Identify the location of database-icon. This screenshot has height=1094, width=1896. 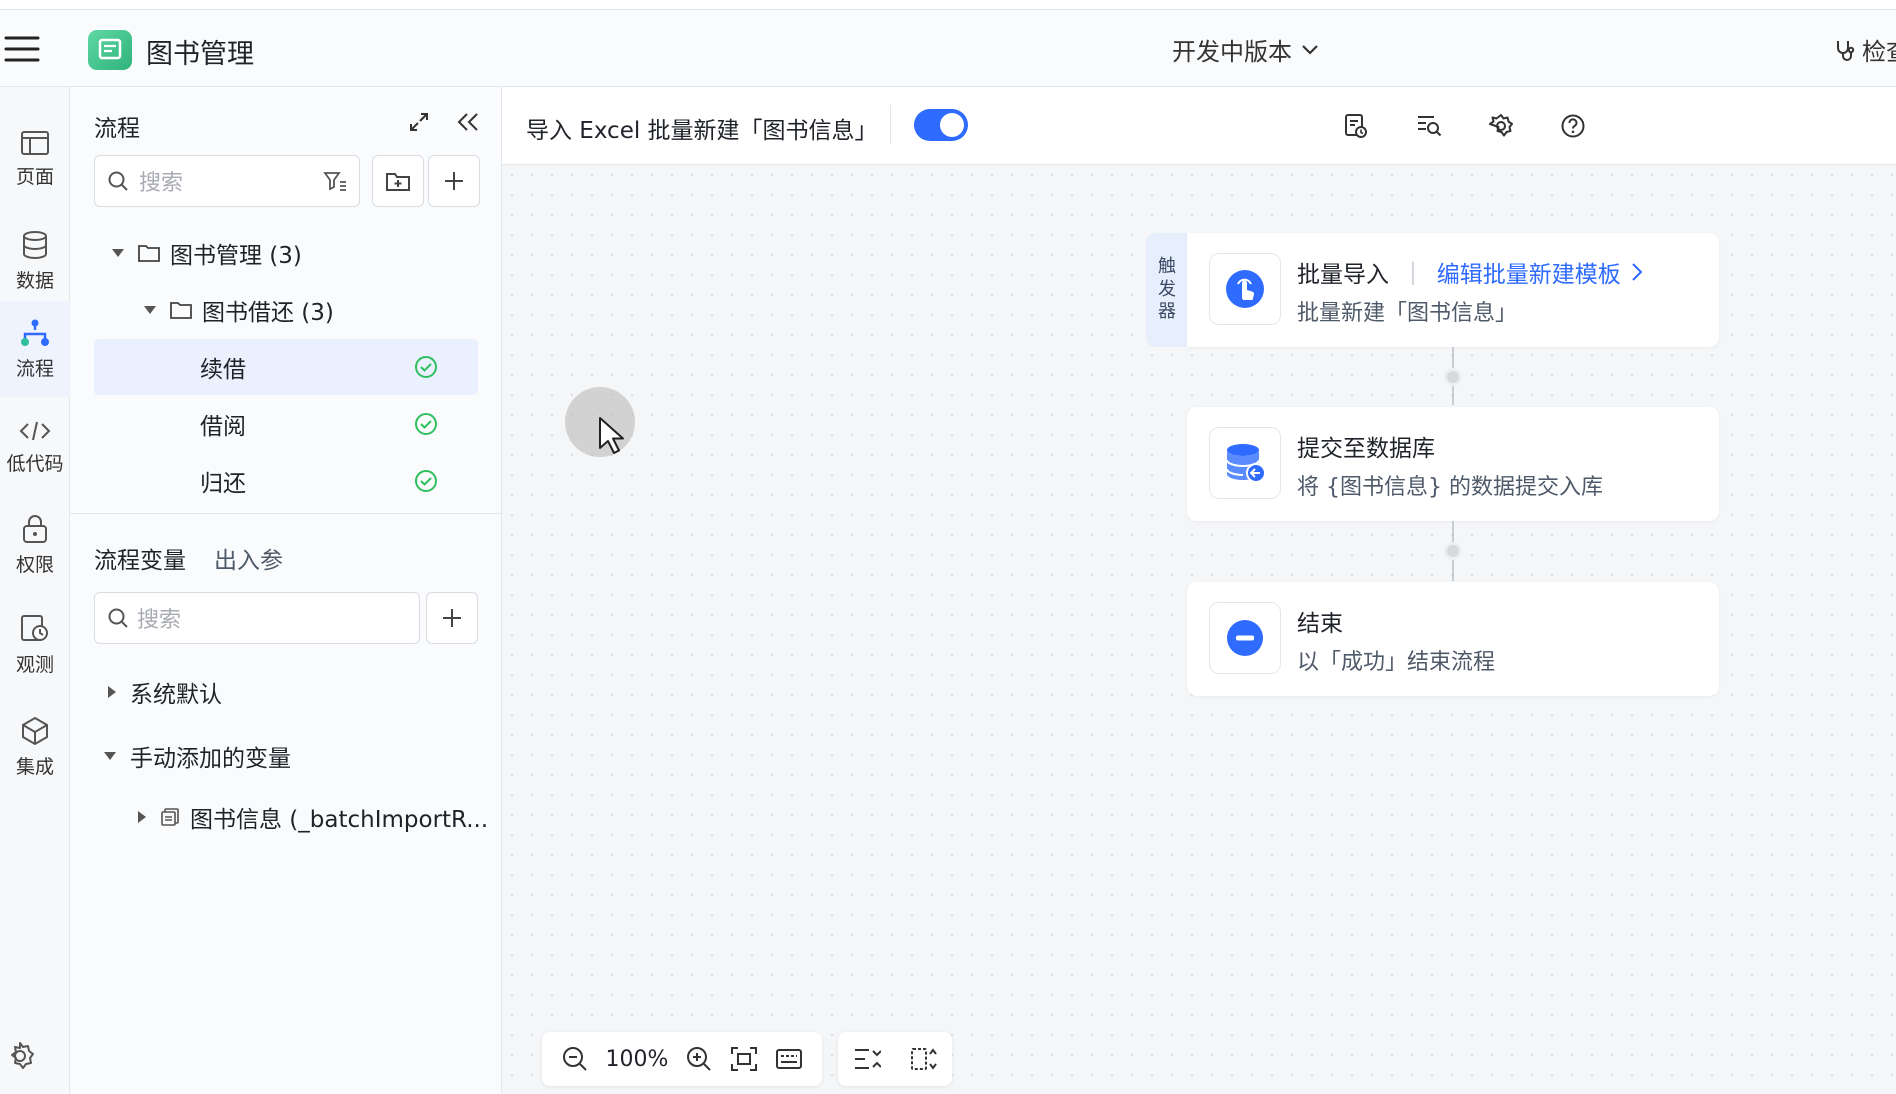
(35, 245).